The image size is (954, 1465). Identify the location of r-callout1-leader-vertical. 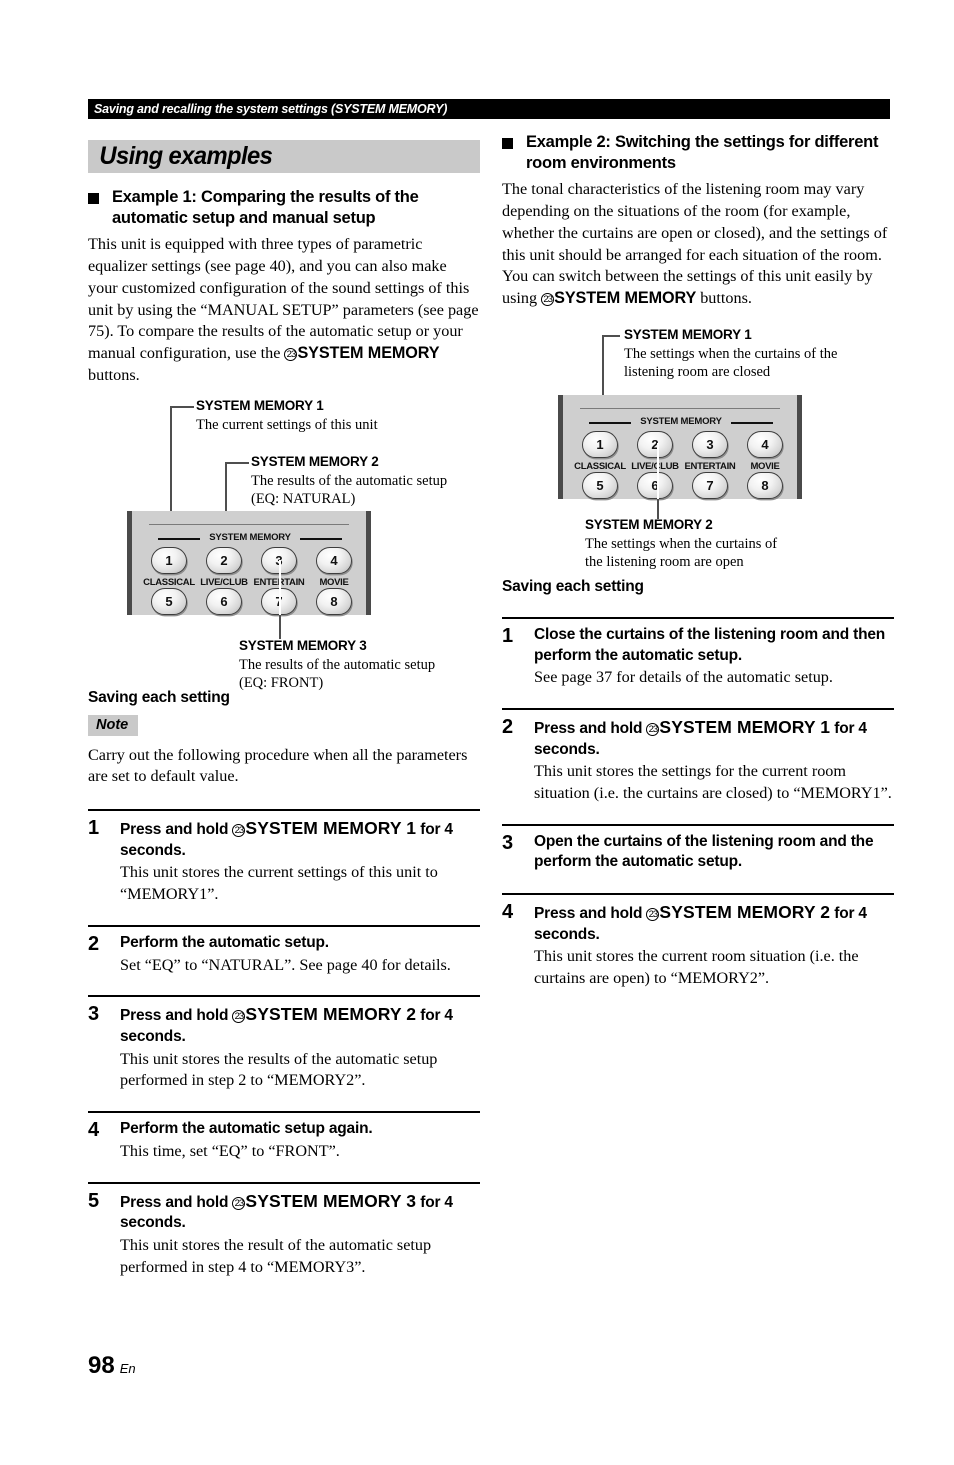
(603, 365).